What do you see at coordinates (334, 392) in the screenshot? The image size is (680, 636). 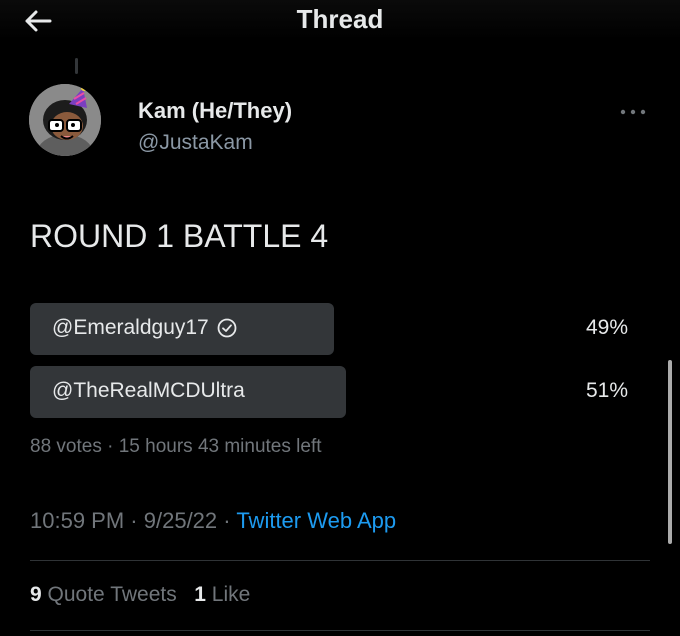 I see `poll-option-2: @TheRealMCDUltra 51%` at bounding box center [334, 392].